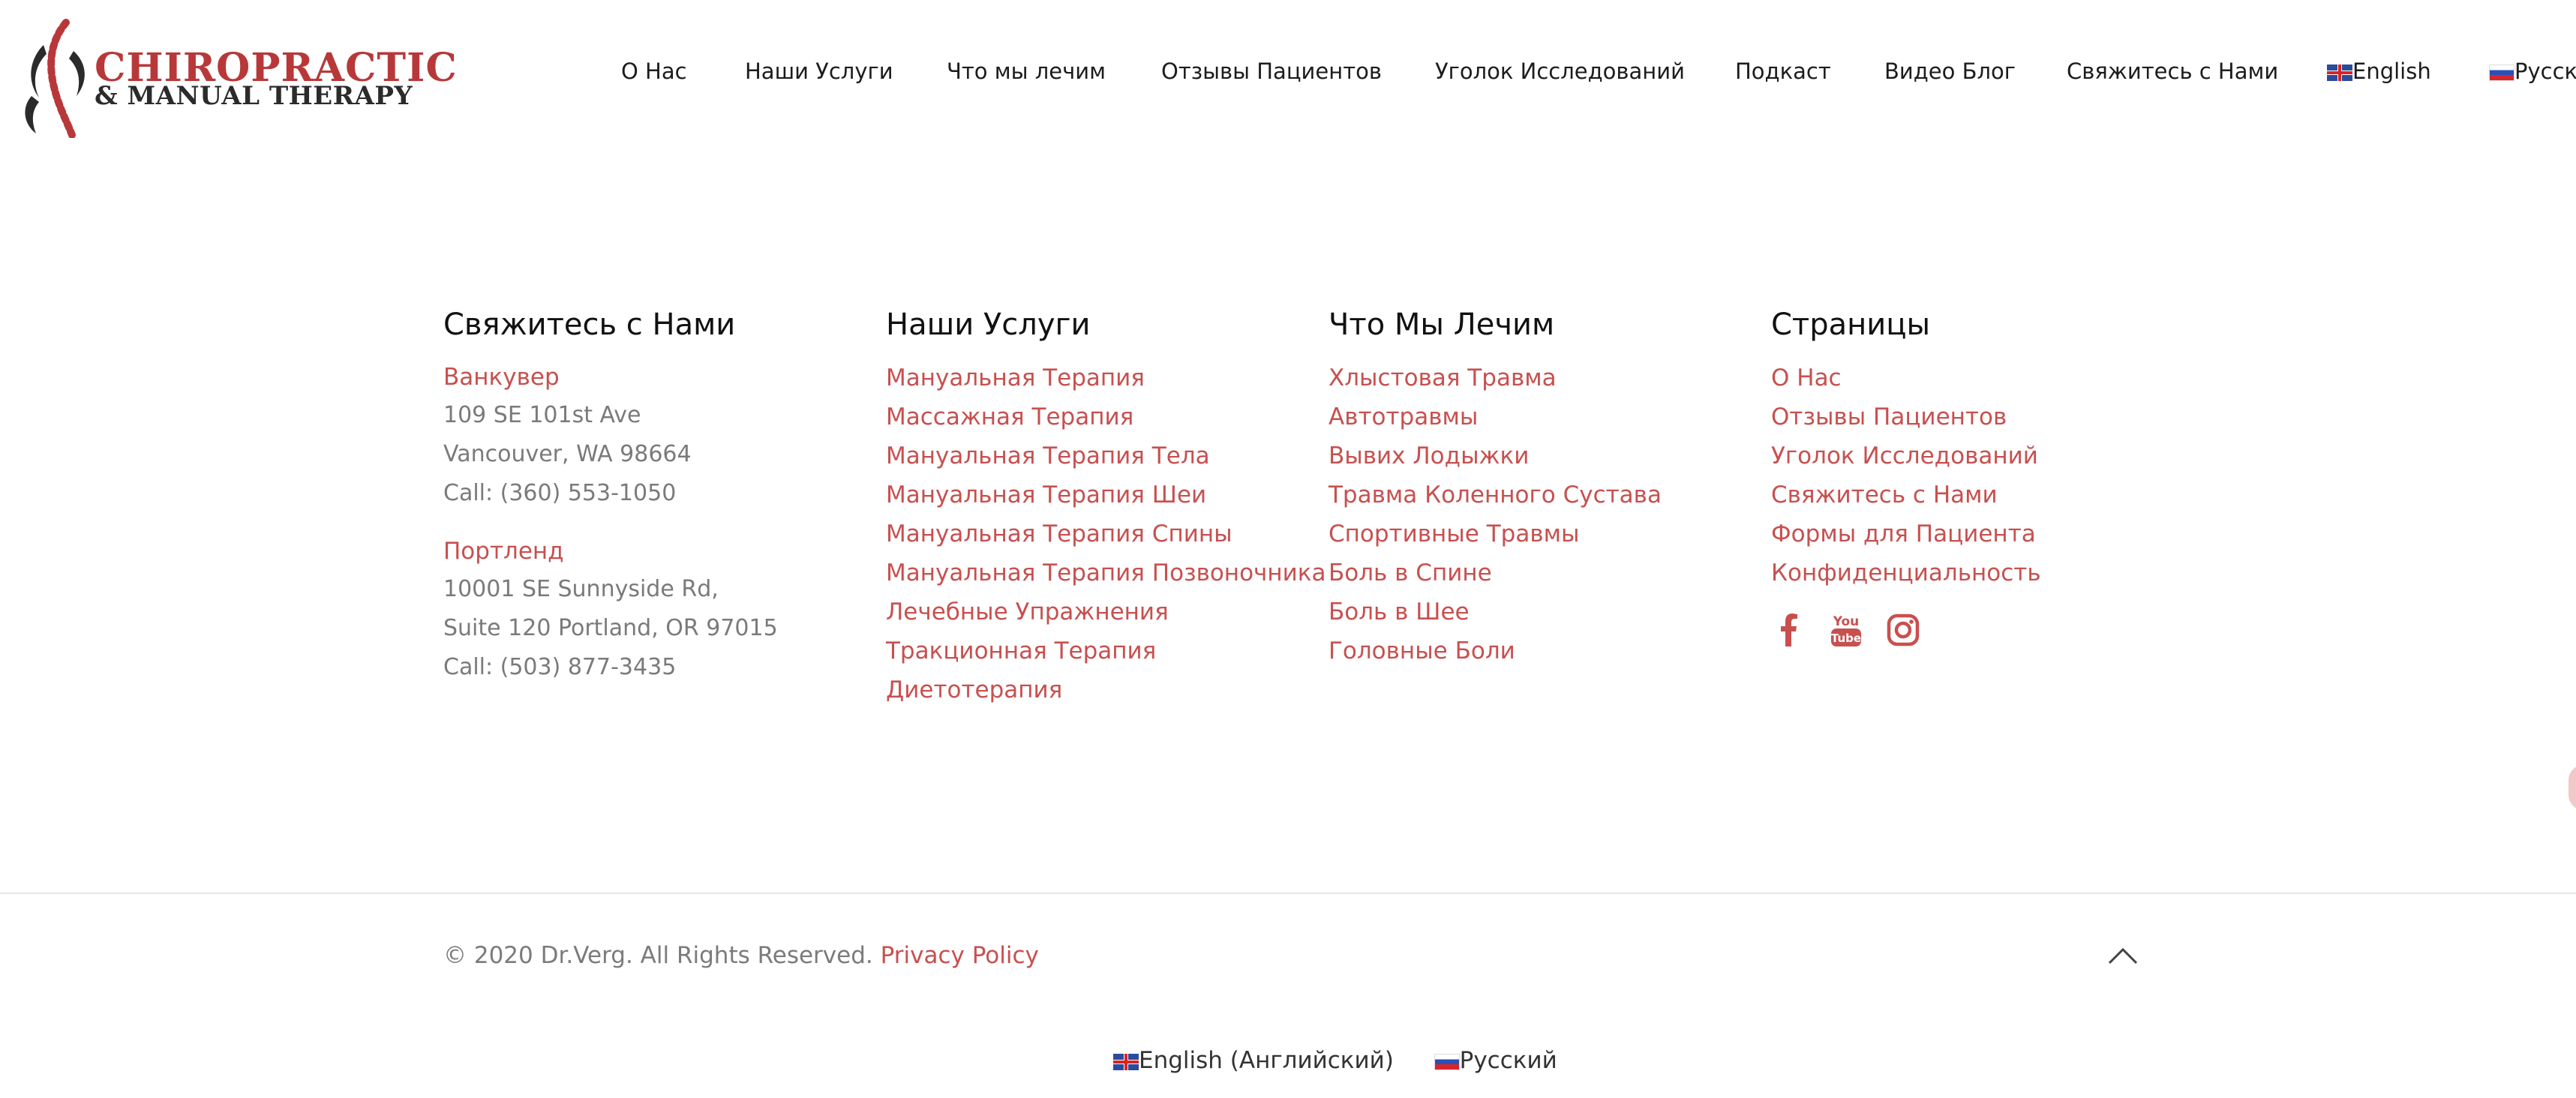  Describe the element at coordinates (1789, 630) in the screenshot. I see `facebook-icon` at that location.